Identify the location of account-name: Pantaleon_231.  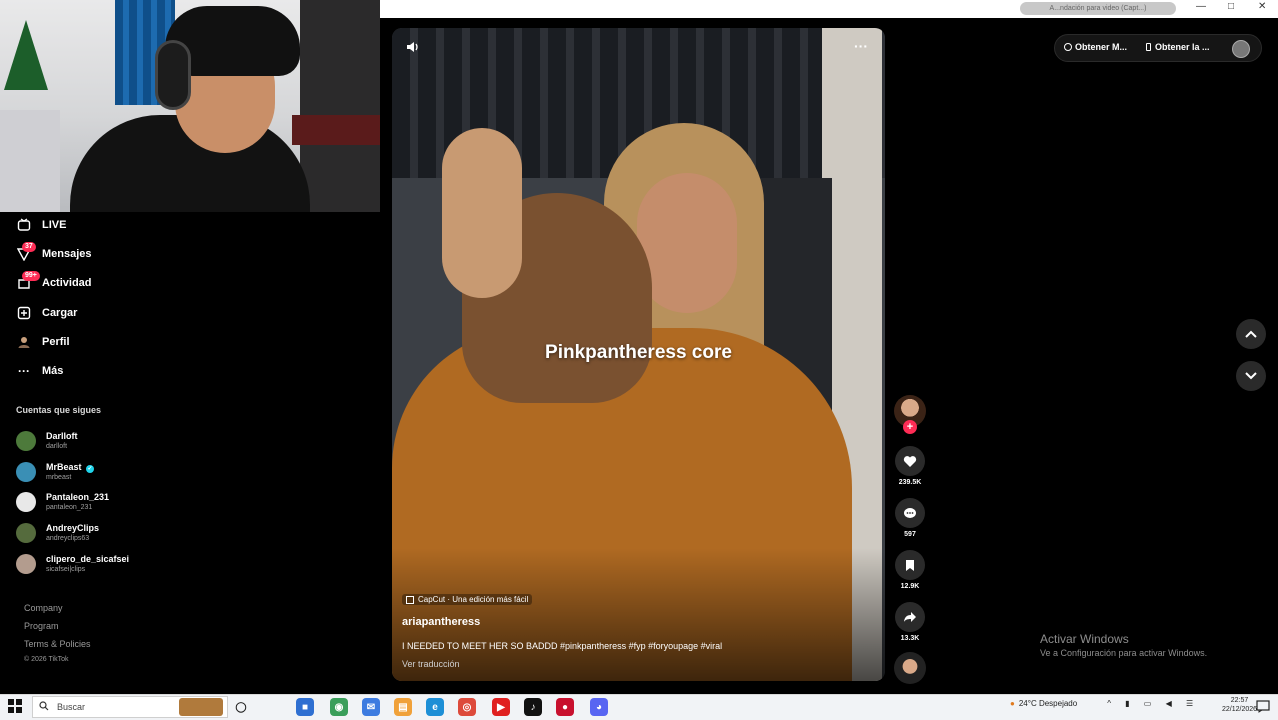
(78, 497).